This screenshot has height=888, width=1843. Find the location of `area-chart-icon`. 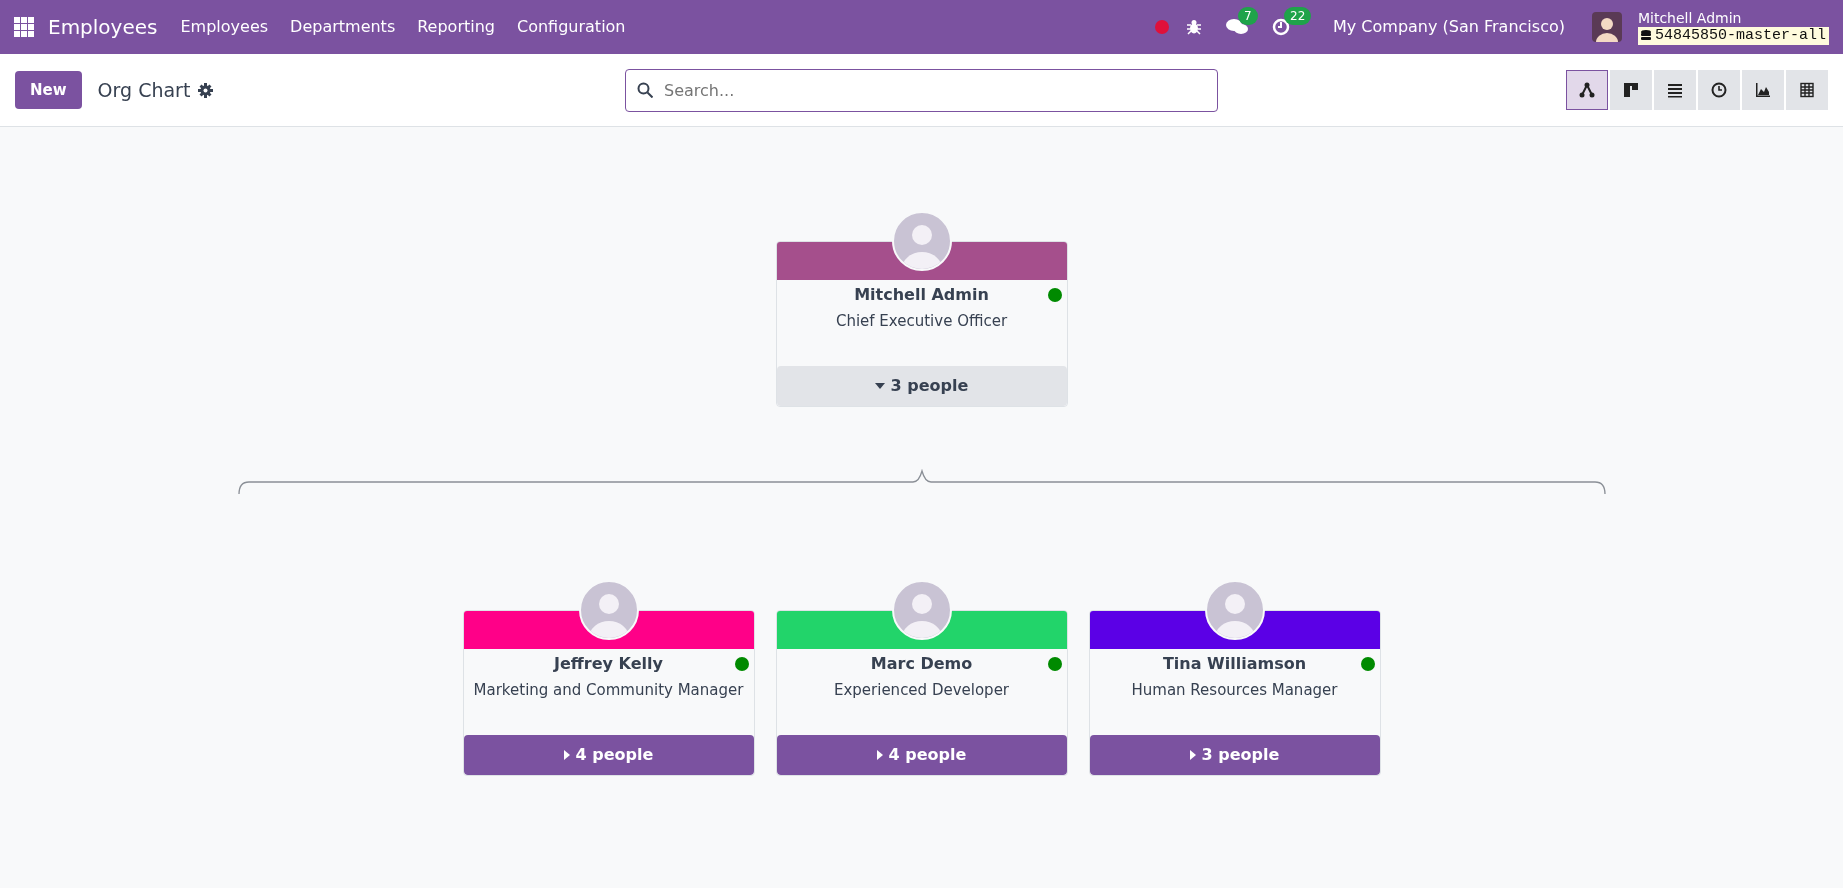

area-chart-icon is located at coordinates (1763, 90).